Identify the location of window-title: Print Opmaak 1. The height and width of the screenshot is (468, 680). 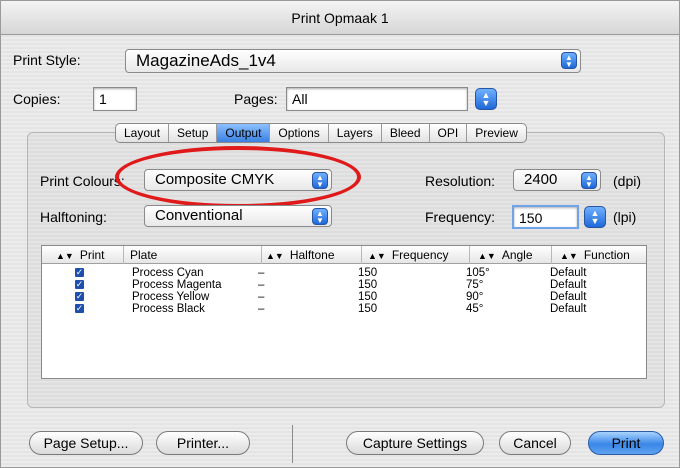
(340, 18).